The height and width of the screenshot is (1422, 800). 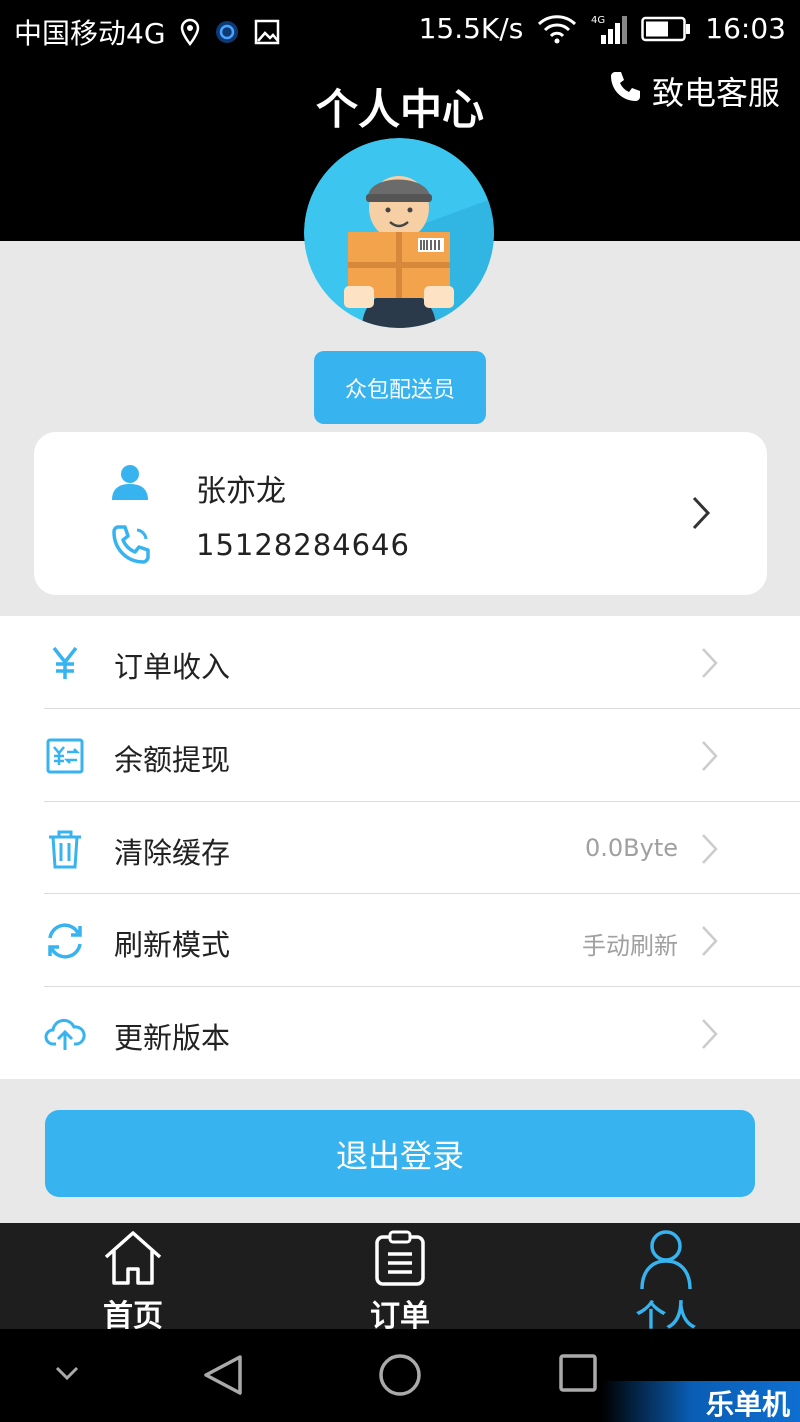 I want to click on call-service-button: 致电客服, so click(x=694, y=91).